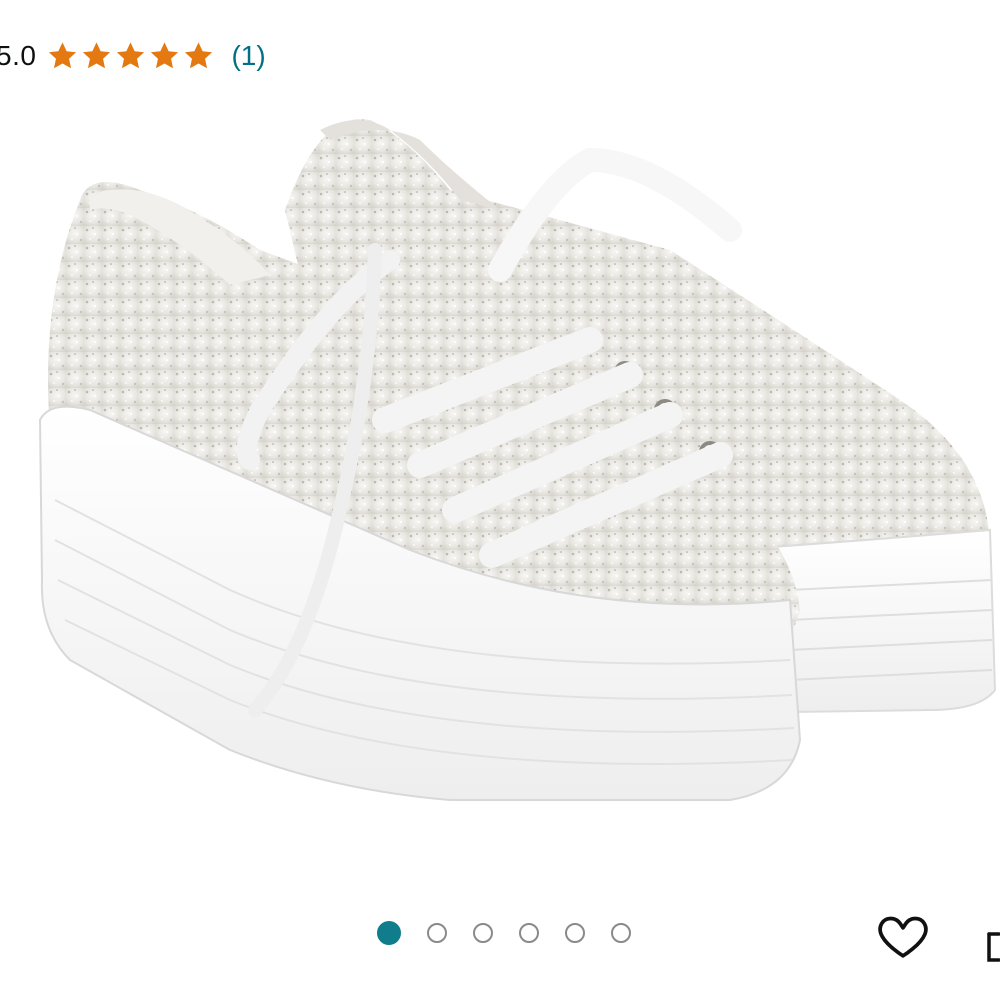 The height and width of the screenshot is (1000, 1000). I want to click on image-carousel-indicators, so click(504, 933).